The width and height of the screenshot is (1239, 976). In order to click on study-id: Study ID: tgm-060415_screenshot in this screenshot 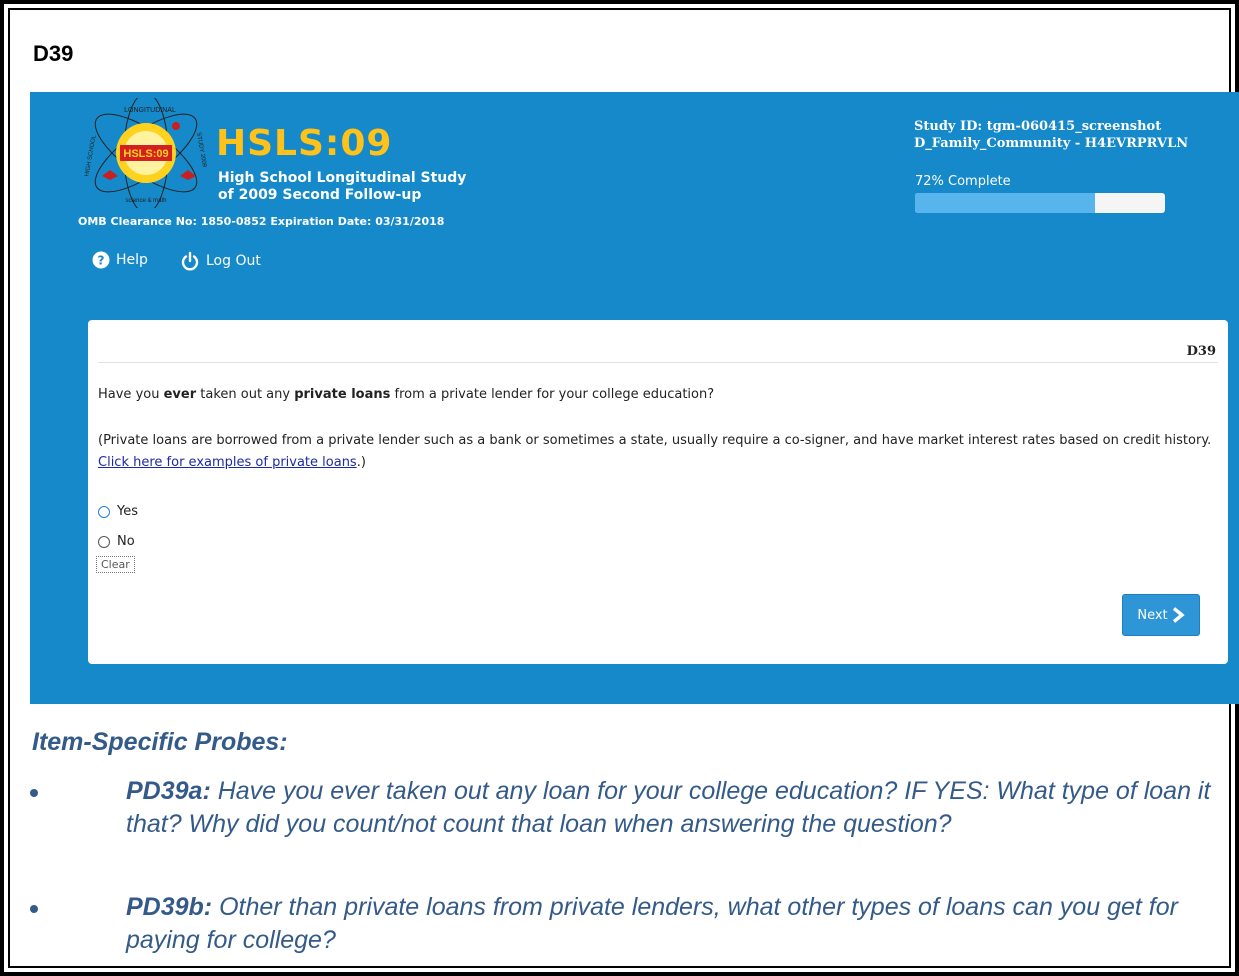, I will do `click(1038, 126)`.